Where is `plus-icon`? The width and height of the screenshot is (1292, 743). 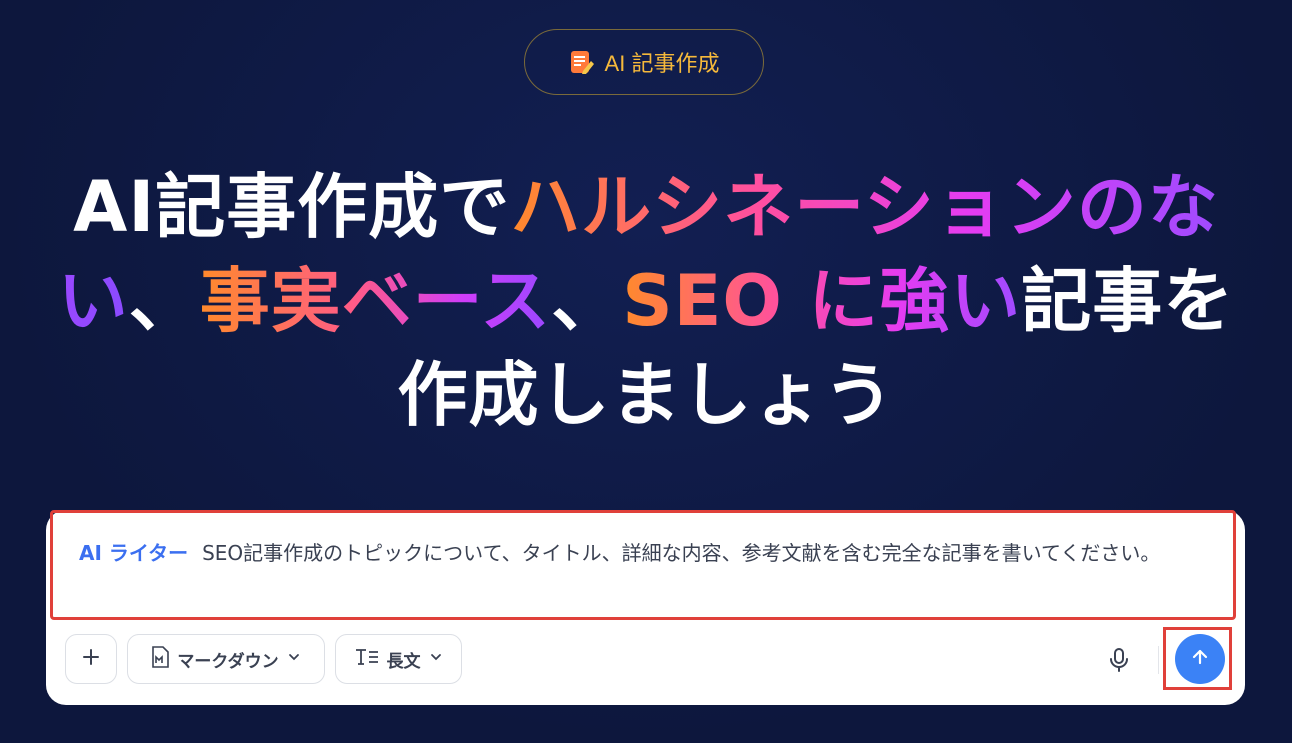
plus-icon is located at coordinates (91, 659).